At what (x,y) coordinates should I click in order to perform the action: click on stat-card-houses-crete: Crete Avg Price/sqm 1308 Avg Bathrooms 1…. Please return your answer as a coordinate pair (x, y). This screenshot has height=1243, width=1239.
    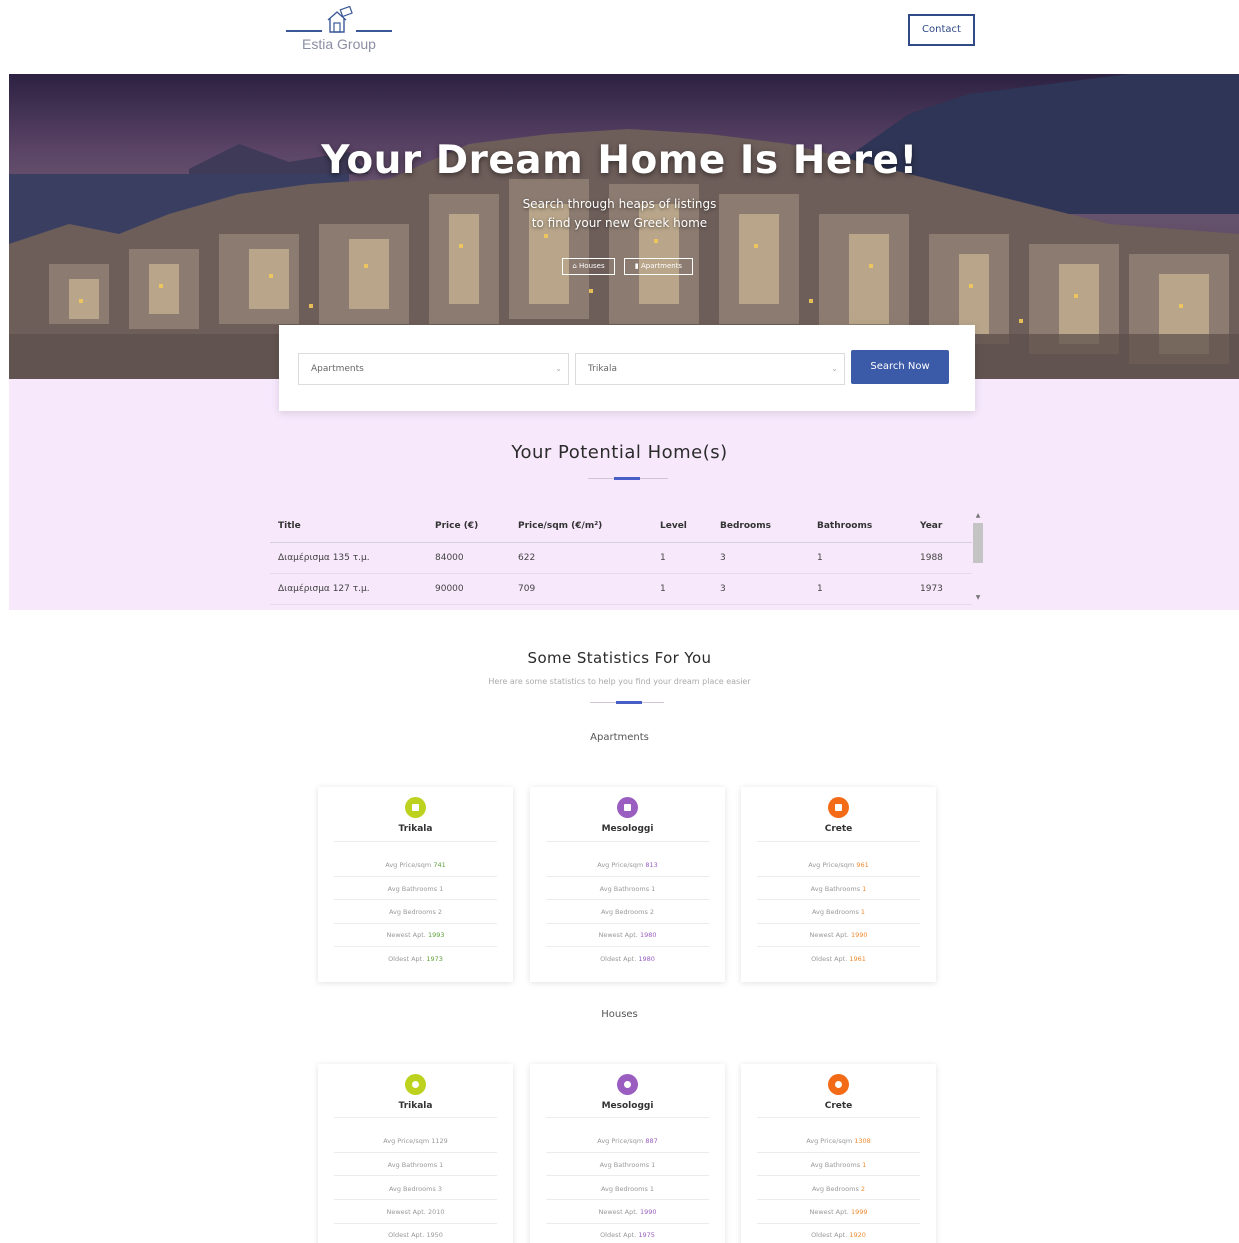
    Looking at the image, I should click on (838, 1153).